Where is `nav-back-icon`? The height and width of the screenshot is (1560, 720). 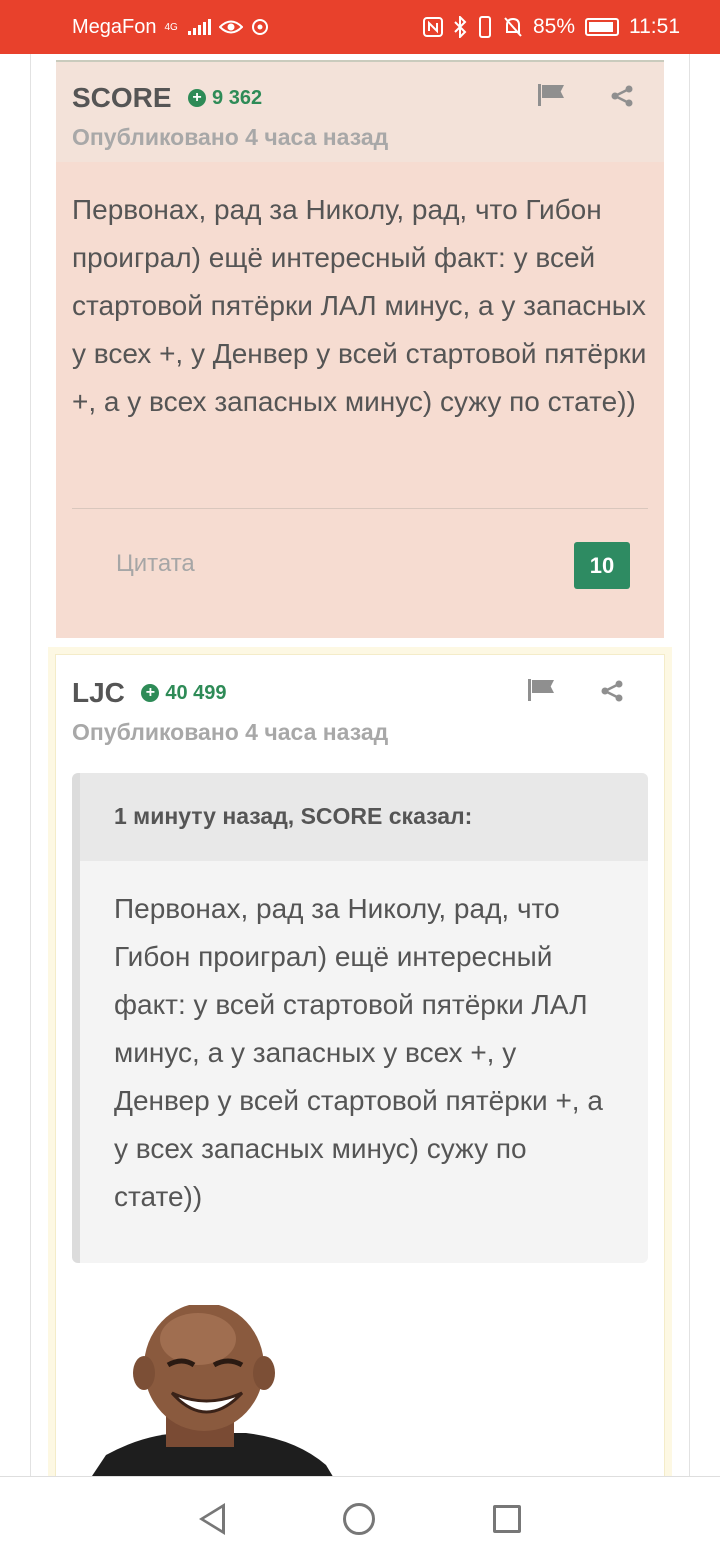 nav-back-icon is located at coordinates (212, 1518).